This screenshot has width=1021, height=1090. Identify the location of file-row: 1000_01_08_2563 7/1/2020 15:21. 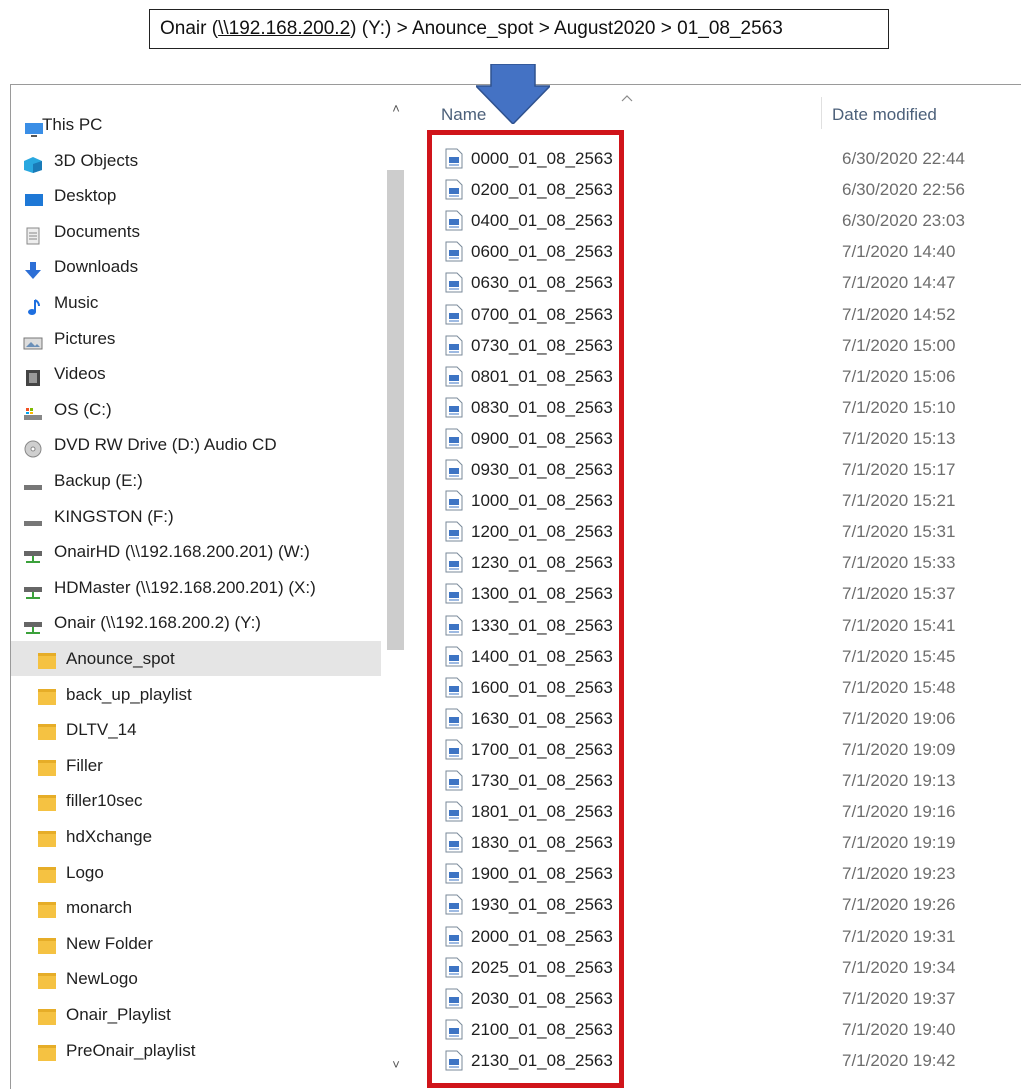
(705, 500).